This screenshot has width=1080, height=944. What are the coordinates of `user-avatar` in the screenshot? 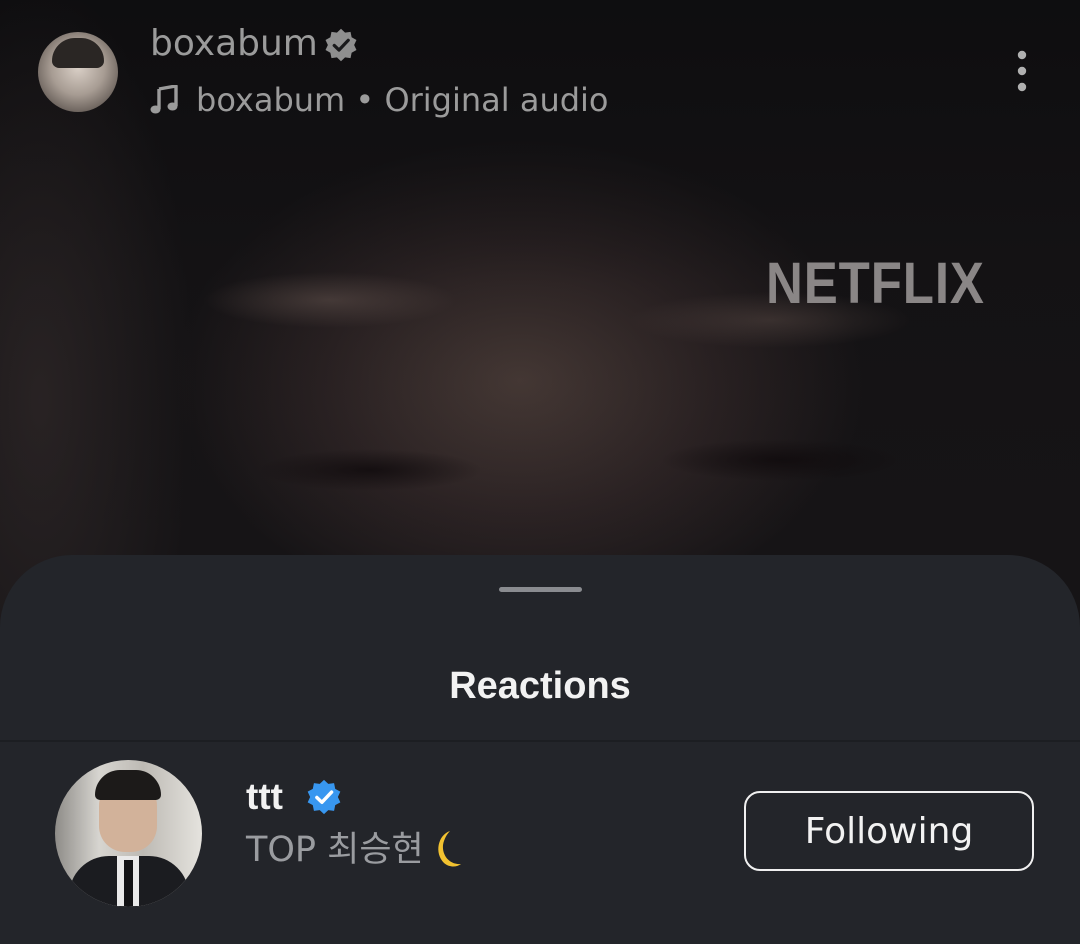 It's located at (128, 833).